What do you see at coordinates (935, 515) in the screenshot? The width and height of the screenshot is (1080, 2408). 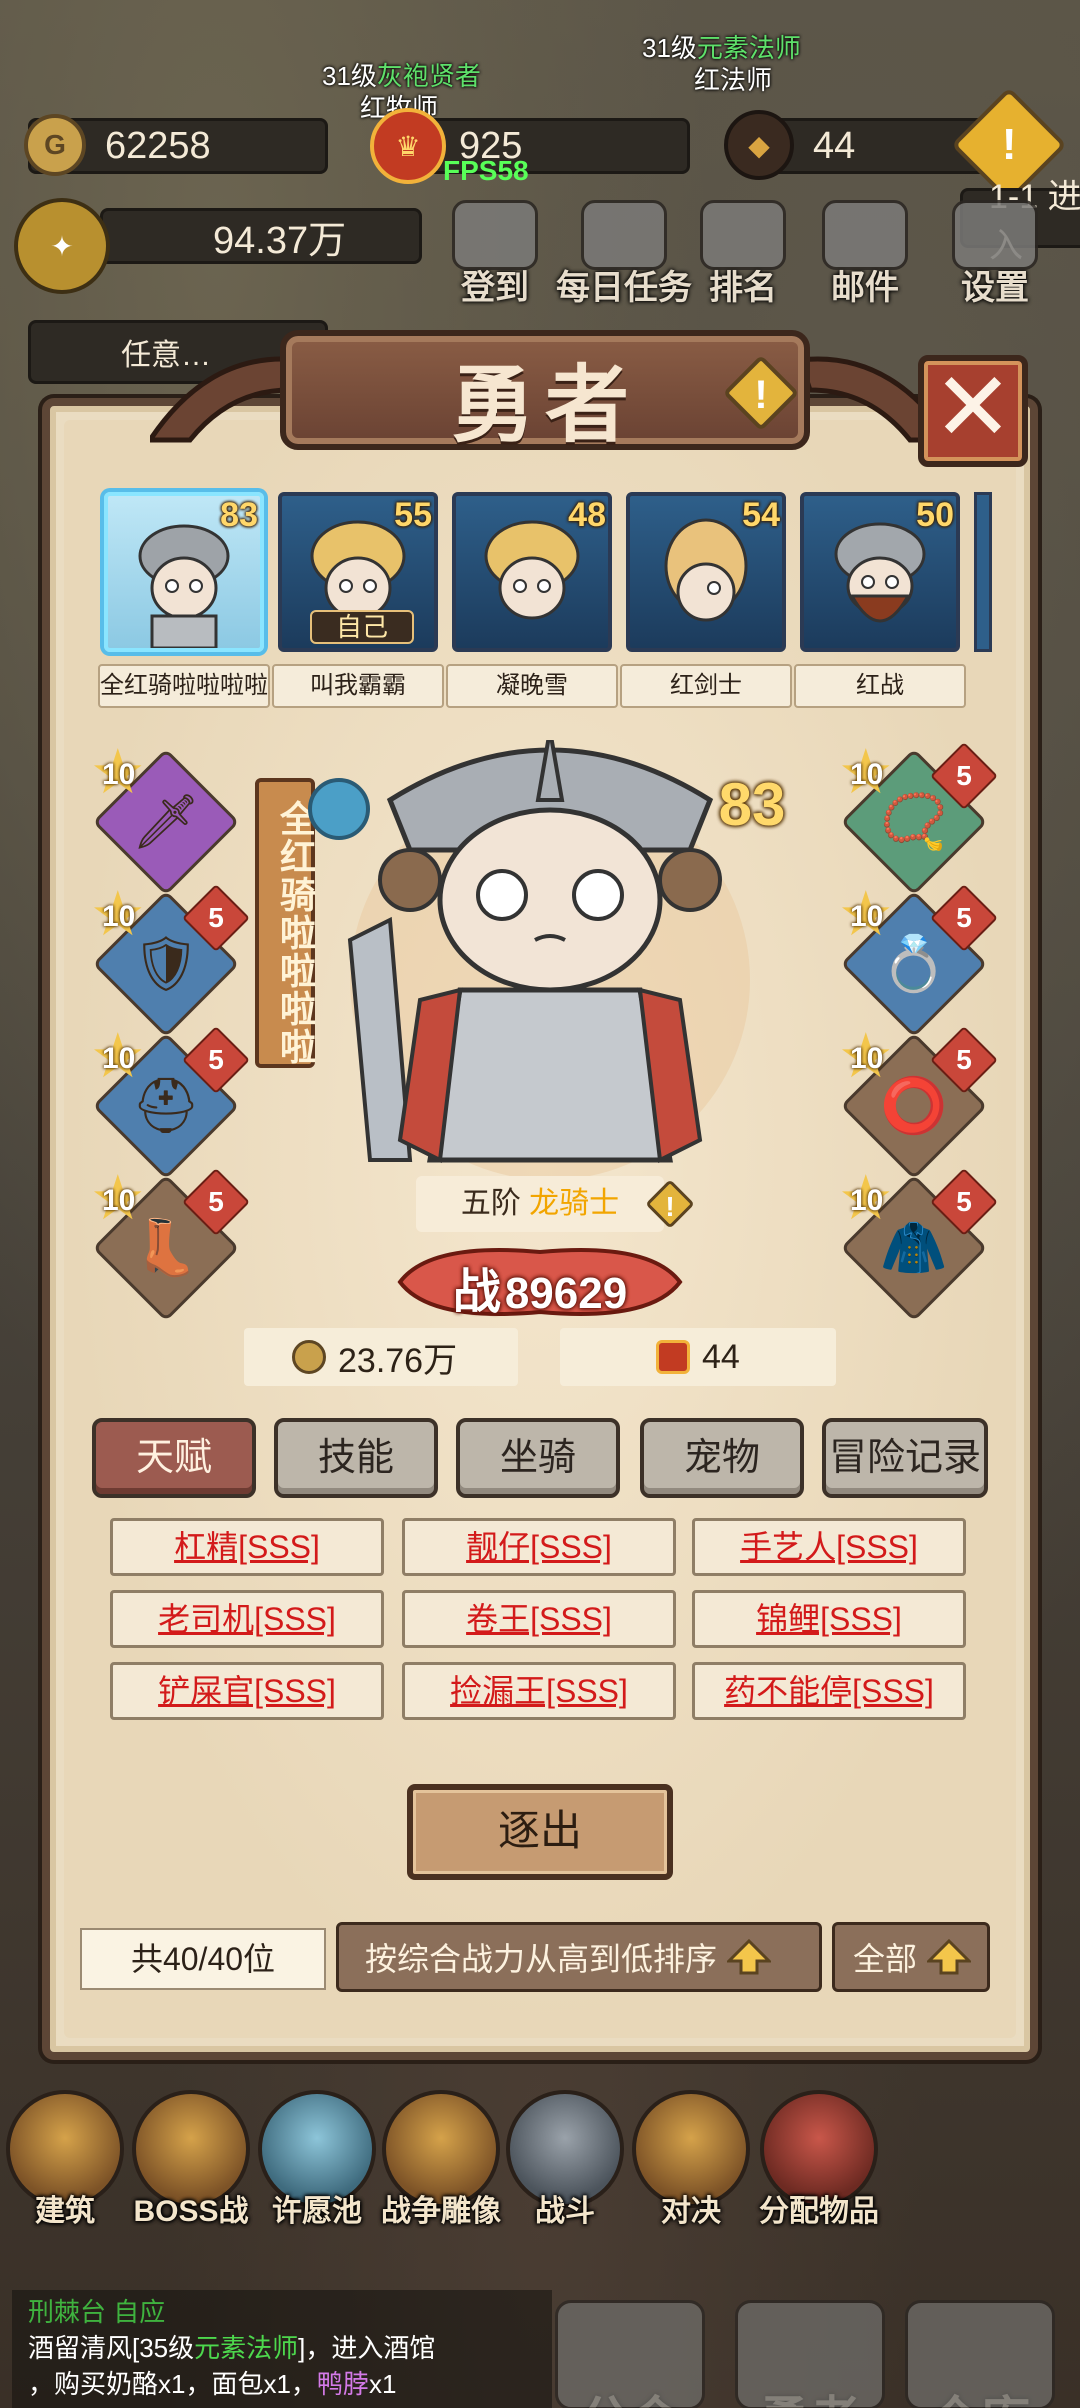 I see `hero-level: 50` at bounding box center [935, 515].